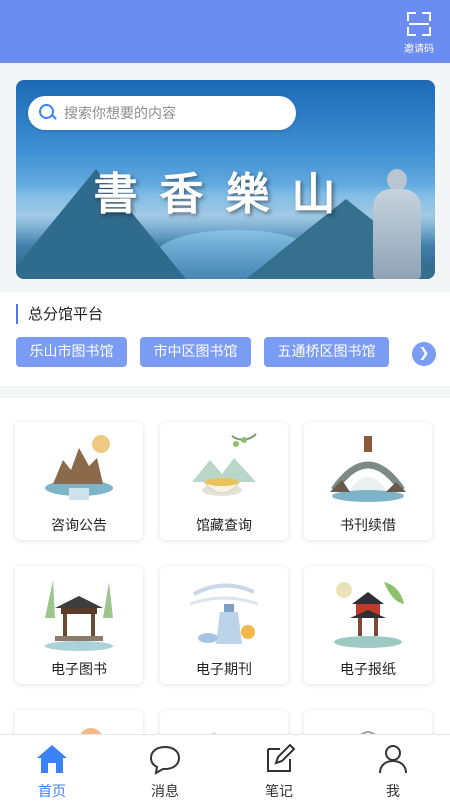  What do you see at coordinates (165, 760) in the screenshot?
I see `chat-icon` at bounding box center [165, 760].